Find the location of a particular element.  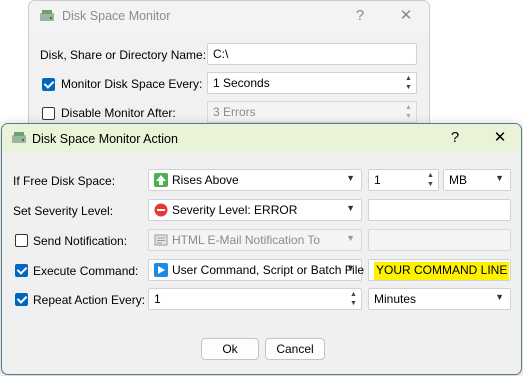

repeat-unit-select: Minutes is located at coordinates (439, 299).